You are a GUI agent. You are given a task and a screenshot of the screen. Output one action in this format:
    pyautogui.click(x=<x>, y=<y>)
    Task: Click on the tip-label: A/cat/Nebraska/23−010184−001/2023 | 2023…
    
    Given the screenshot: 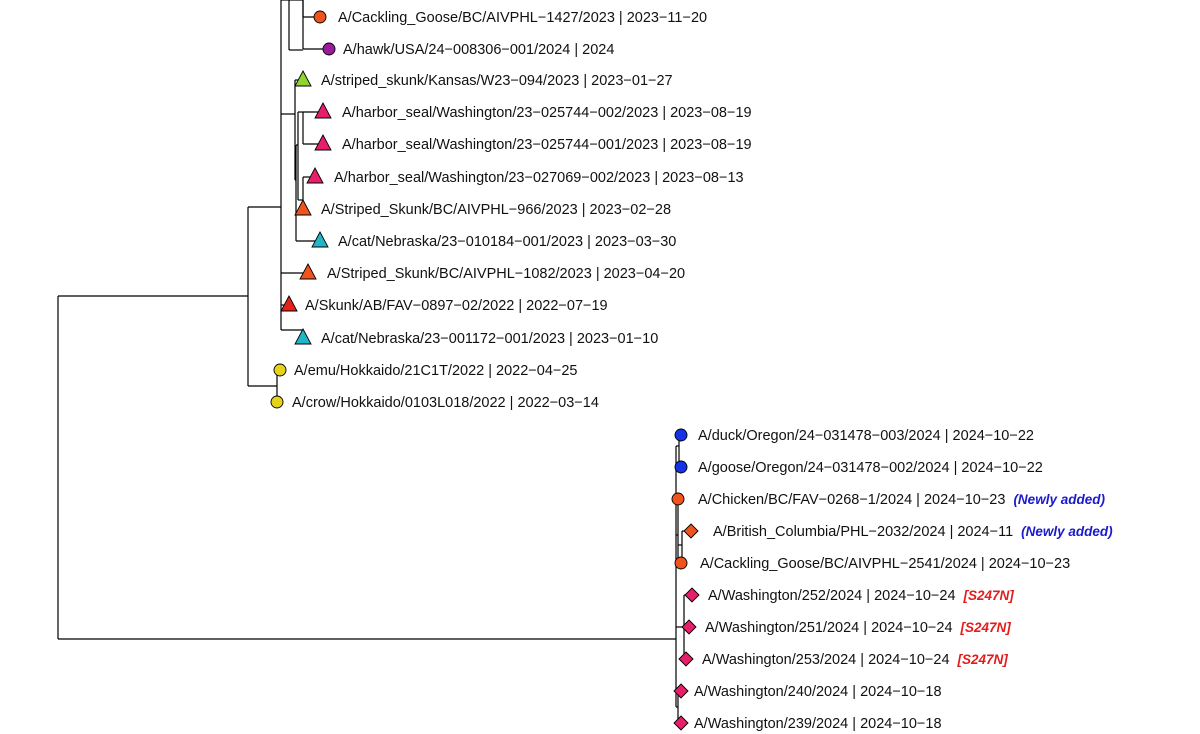 What is the action you would take?
    pyautogui.click(x=507, y=242)
    